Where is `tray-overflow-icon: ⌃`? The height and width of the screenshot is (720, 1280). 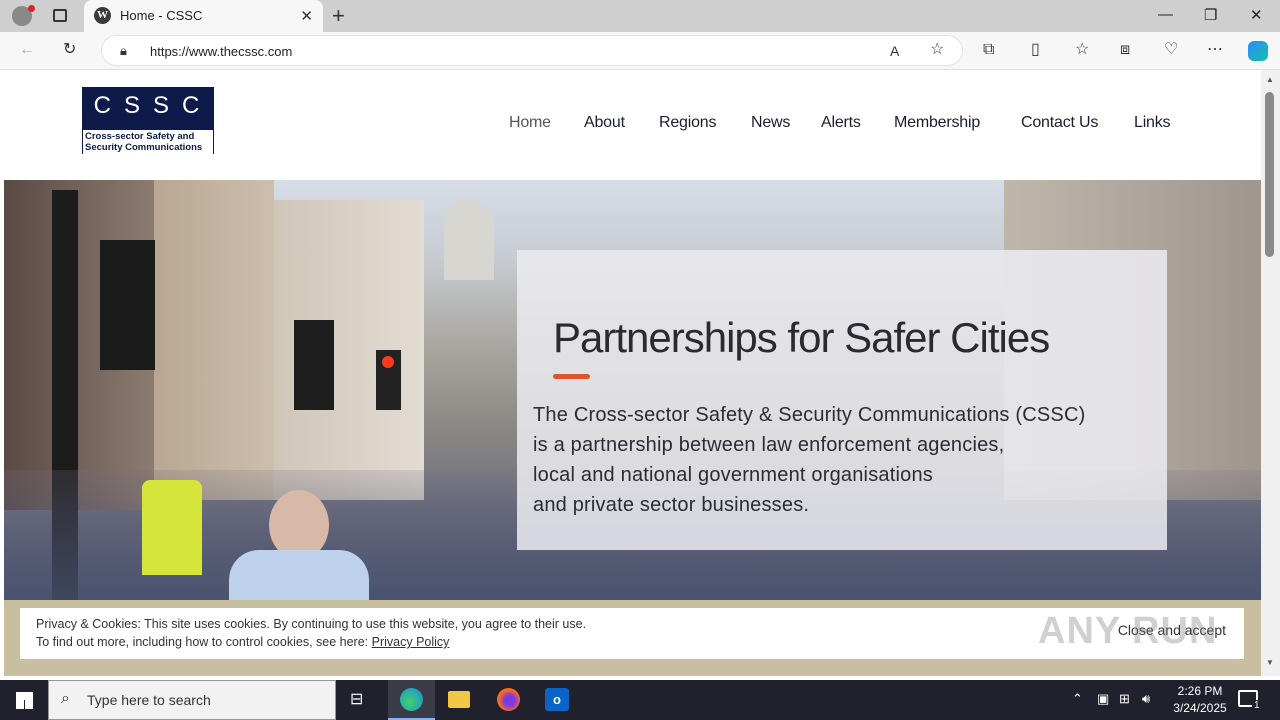 tray-overflow-icon: ⌃ is located at coordinates (1077, 699).